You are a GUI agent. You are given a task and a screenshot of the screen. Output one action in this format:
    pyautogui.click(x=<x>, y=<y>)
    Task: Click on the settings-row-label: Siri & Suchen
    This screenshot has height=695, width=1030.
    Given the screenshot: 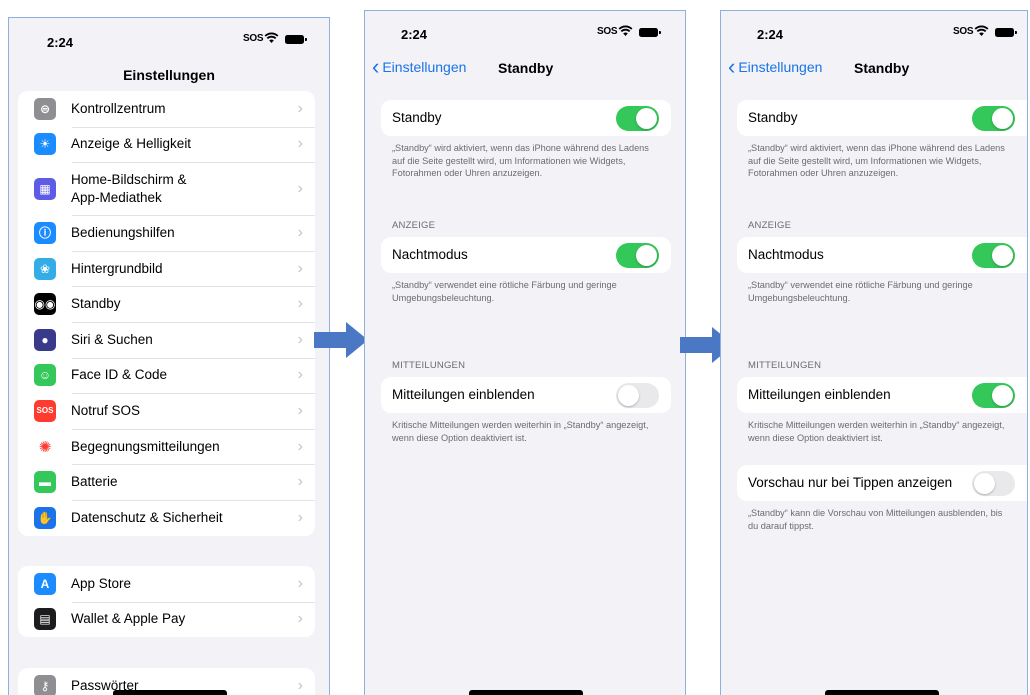 What is the action you would take?
    pyautogui.click(x=112, y=339)
    